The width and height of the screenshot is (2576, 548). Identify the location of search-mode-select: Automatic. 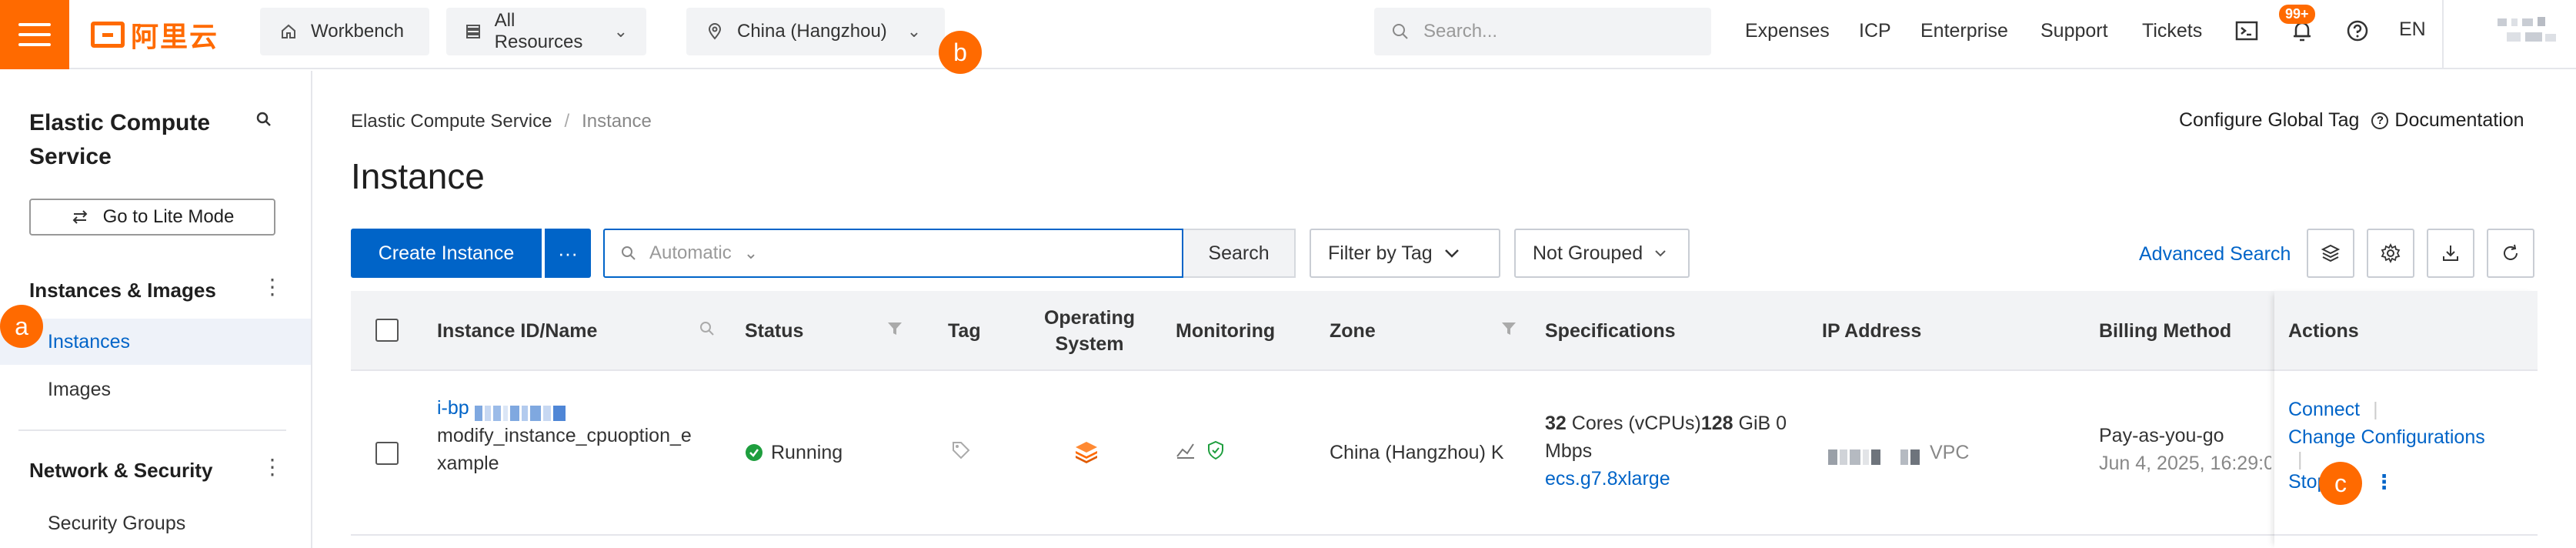
(691, 253).